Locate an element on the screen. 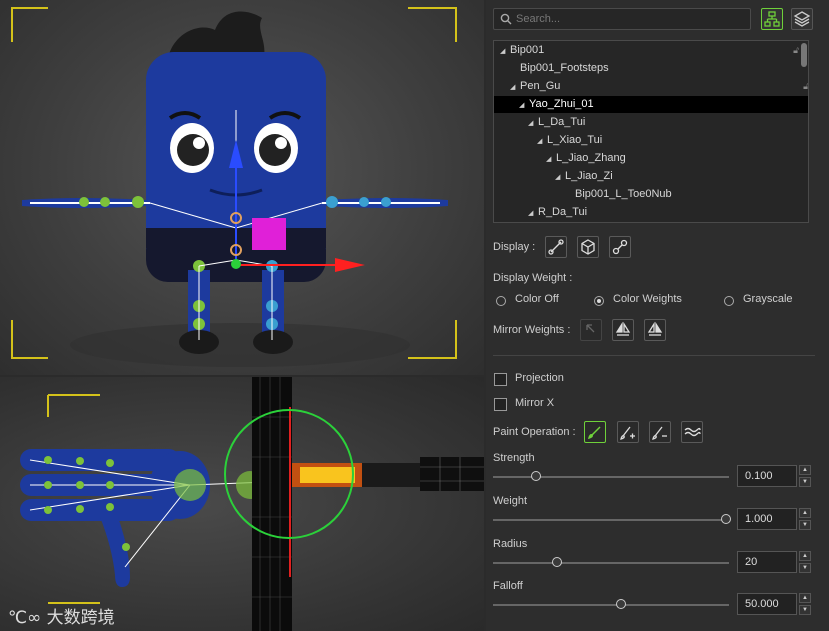  paint-subtract-button is located at coordinates (660, 432).